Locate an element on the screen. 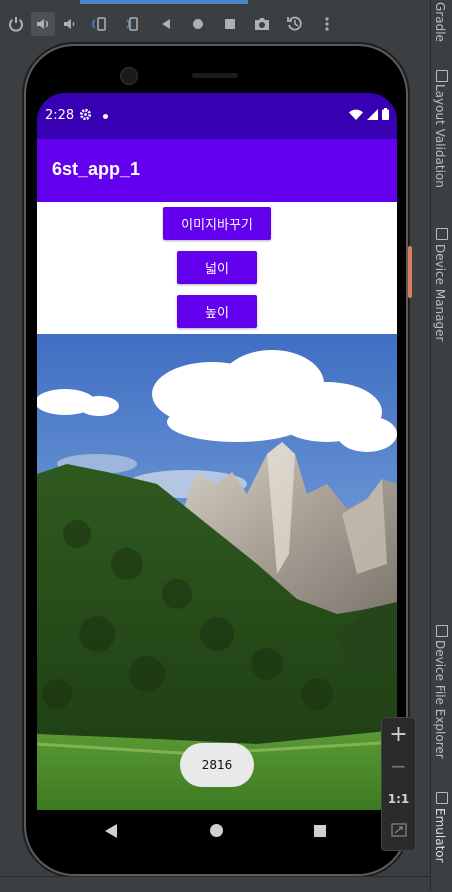  zoom-out-button: − is located at coordinates (398, 766).